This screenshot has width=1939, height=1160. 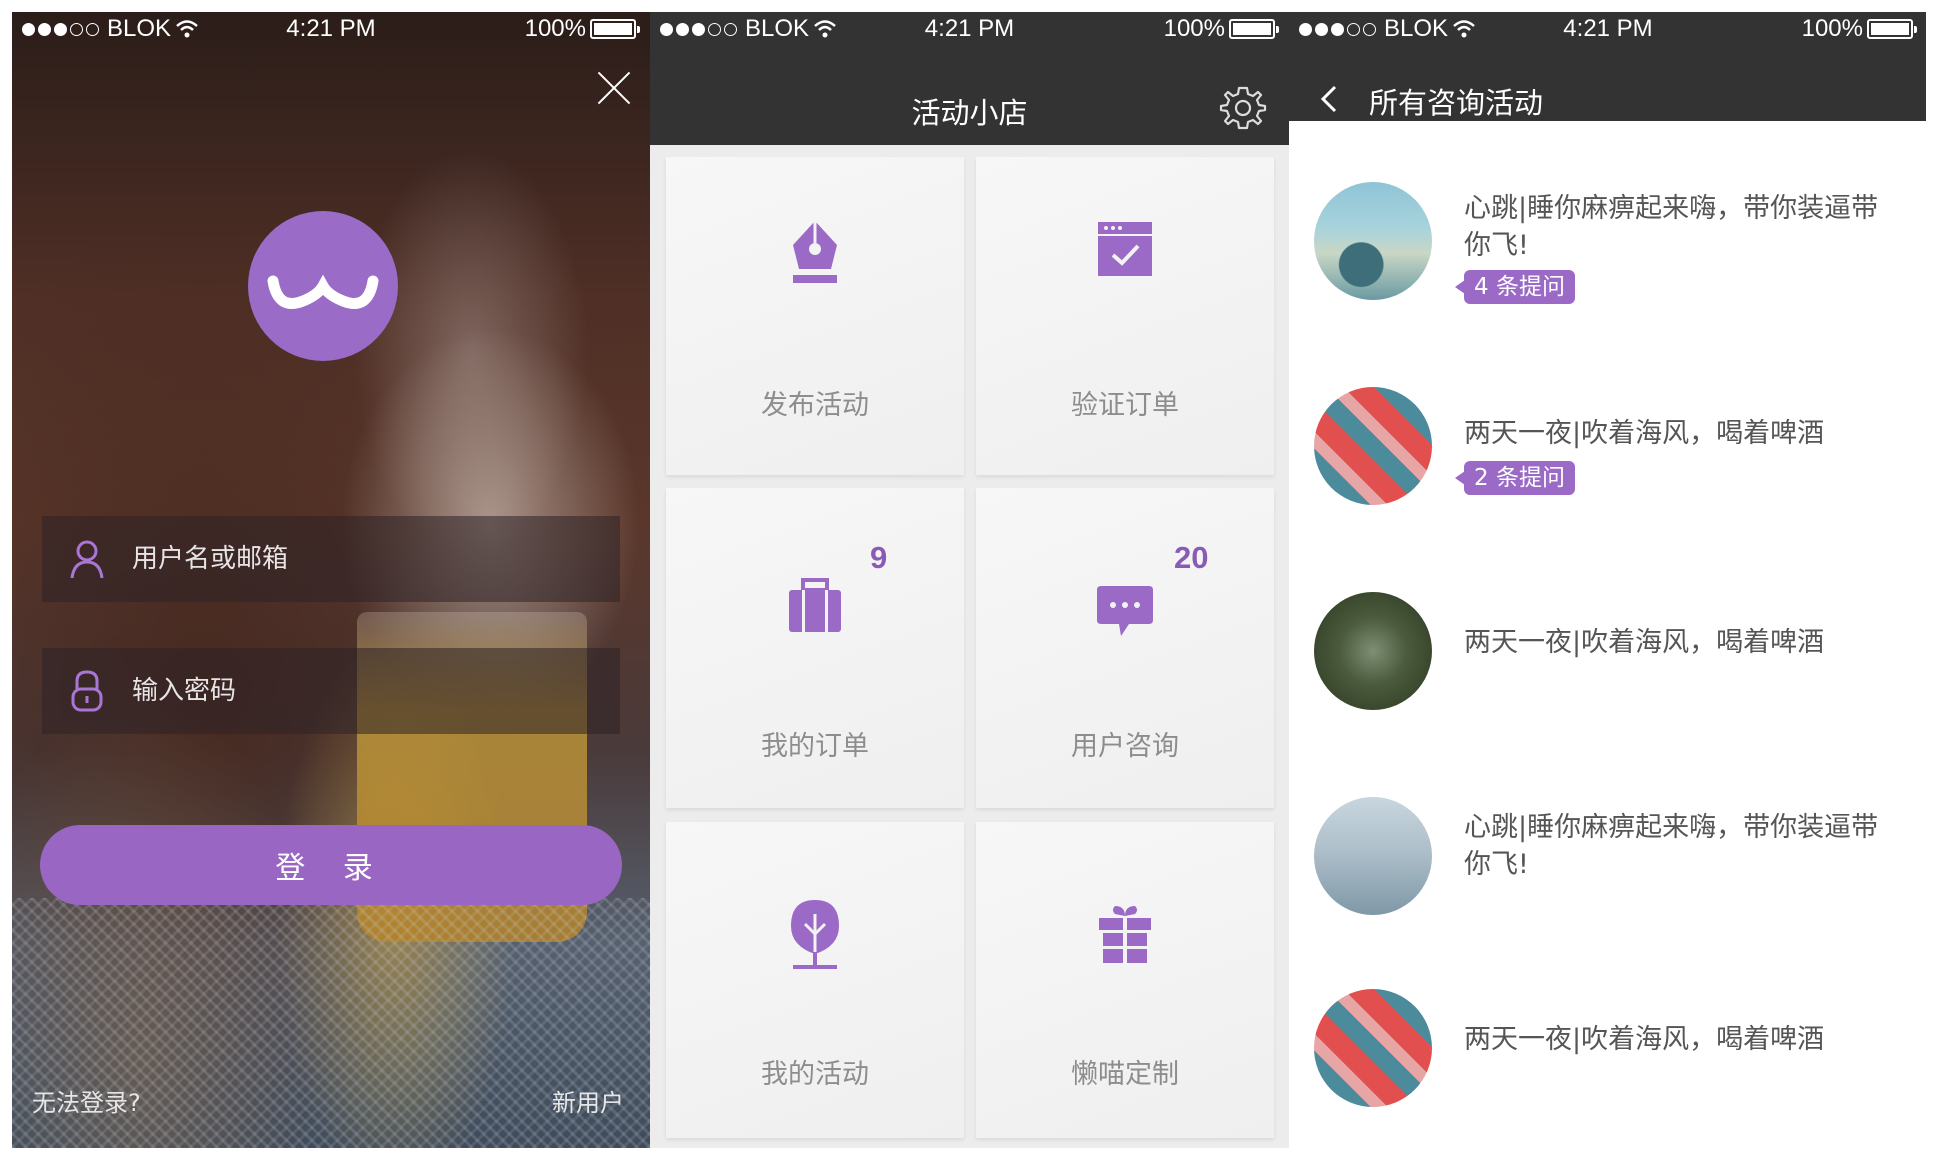 I want to click on list-item: 心跳|睡你麻痹起来嗨，带你装逼带你飞! 4 条提问, so click(x=1607, y=247).